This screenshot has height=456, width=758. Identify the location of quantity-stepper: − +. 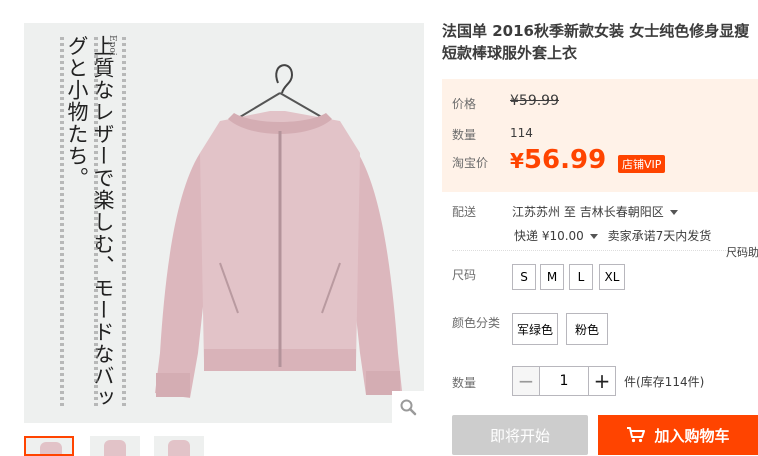
(564, 381).